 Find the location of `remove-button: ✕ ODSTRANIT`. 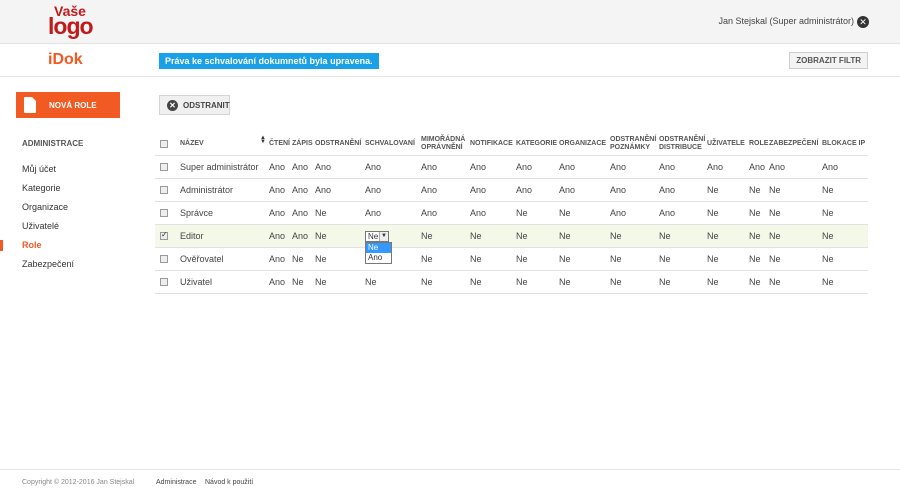

remove-button: ✕ ODSTRANIT is located at coordinates (194, 105).